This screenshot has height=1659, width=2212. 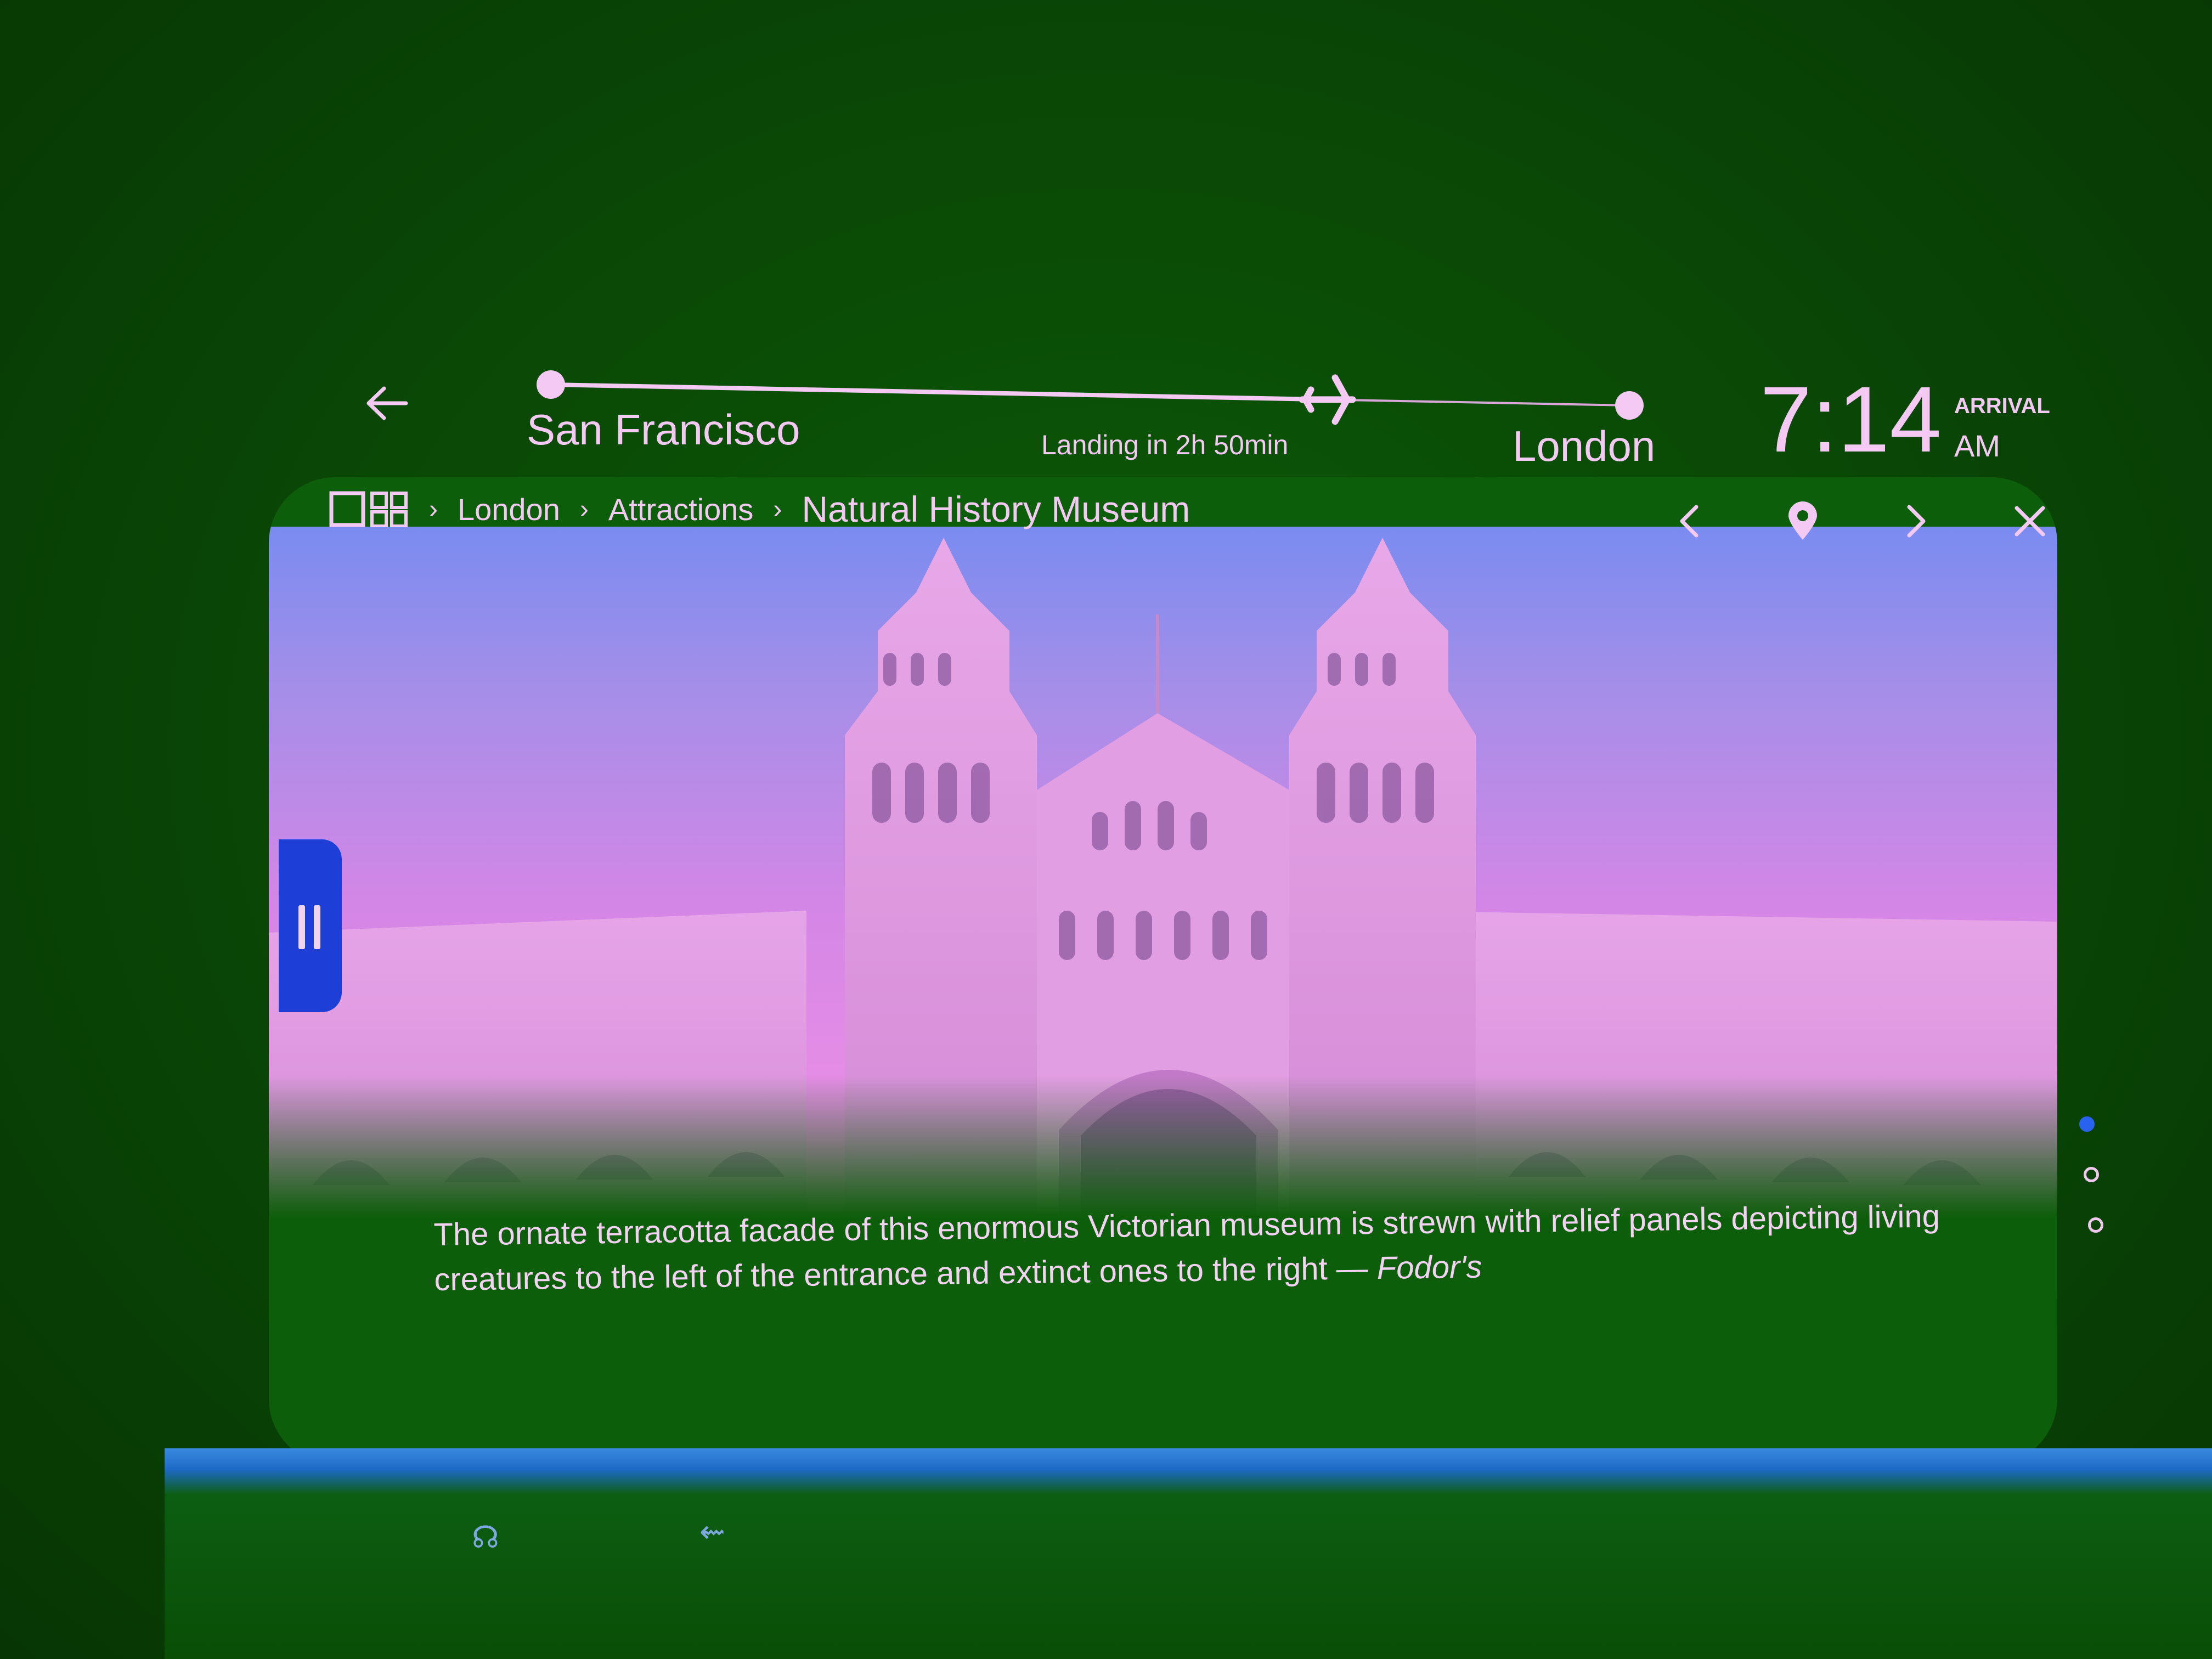 What do you see at coordinates (663, 429) in the screenshot?
I see `origin-city: San Francisco` at bounding box center [663, 429].